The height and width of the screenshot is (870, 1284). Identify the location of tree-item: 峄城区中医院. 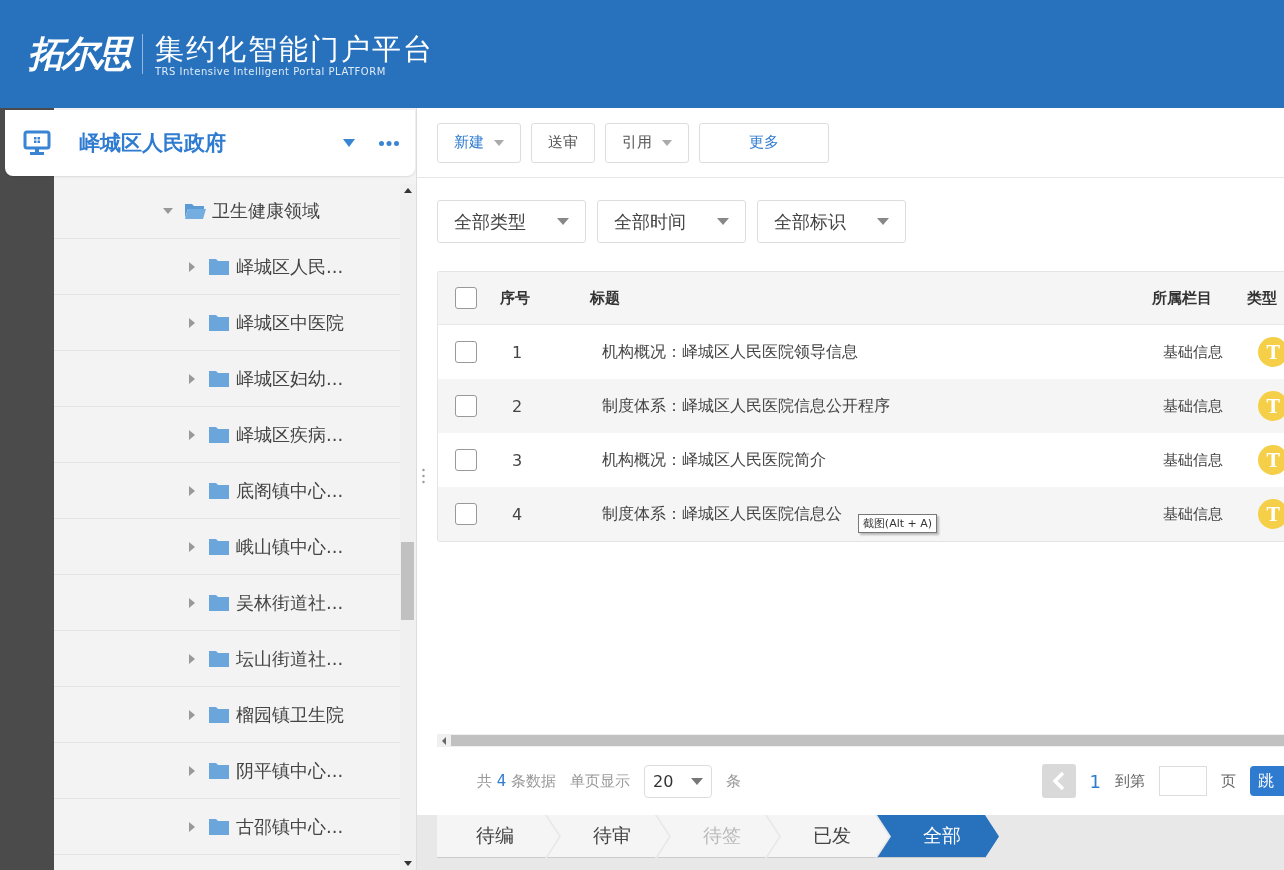
(227, 323).